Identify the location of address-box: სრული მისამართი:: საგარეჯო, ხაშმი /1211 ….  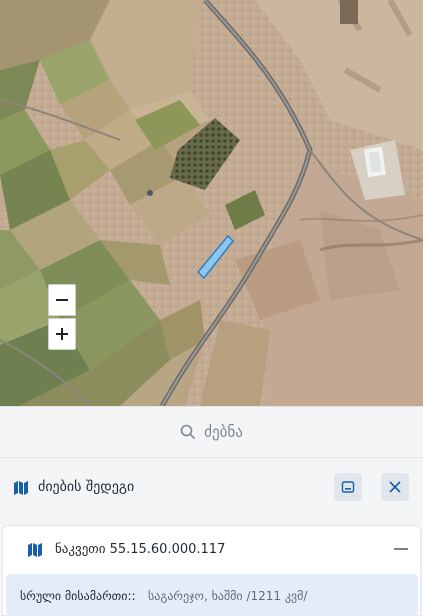
(212, 595).